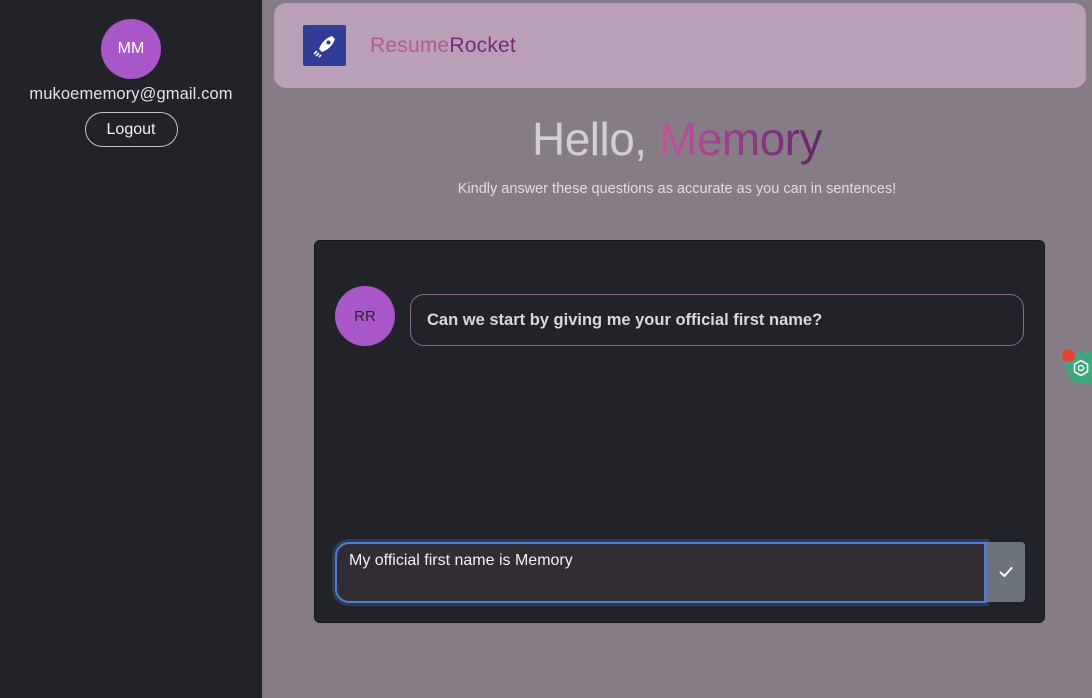  I want to click on hexagon-icon, so click(1081, 368).